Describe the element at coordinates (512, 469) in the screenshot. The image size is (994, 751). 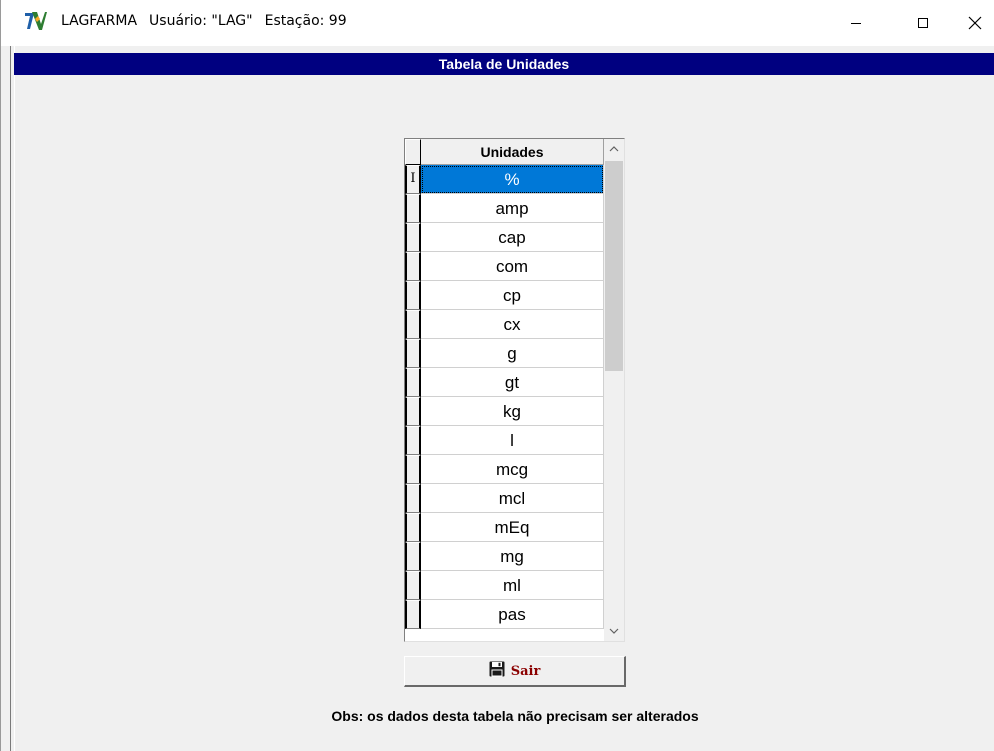
I see `unit-cell: mcg` at that location.